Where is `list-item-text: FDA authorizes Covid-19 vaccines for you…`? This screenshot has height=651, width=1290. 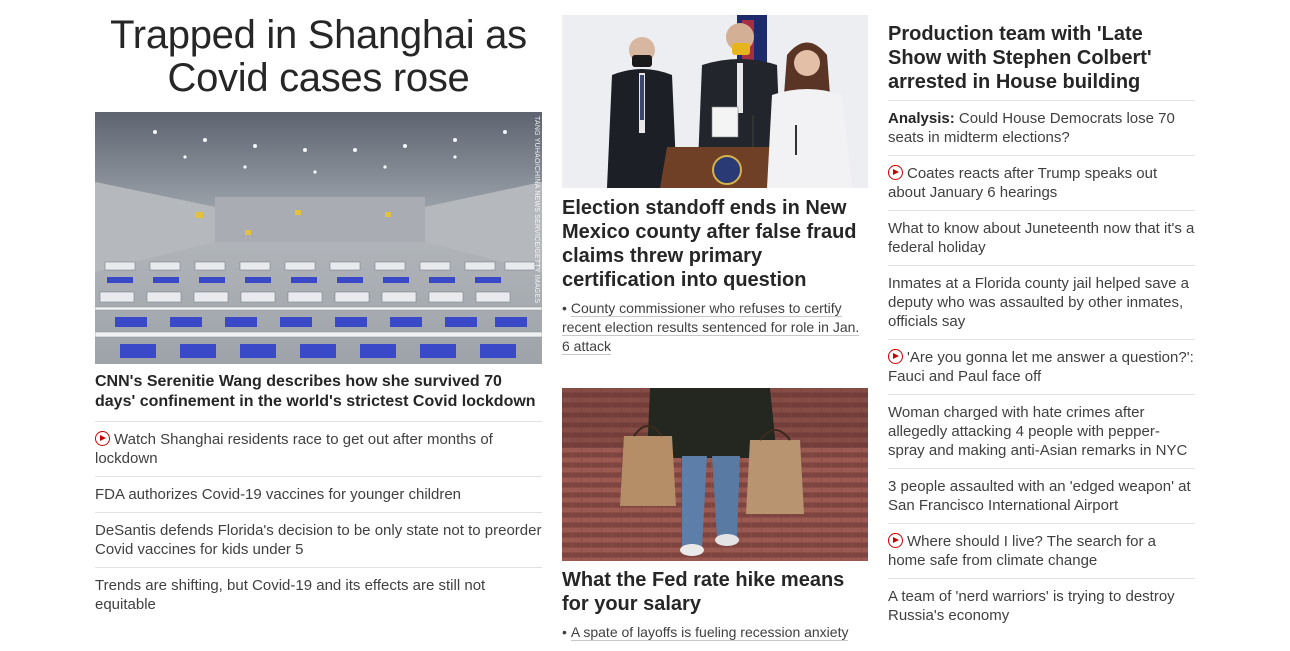
list-item-text: FDA authorizes Covid-19 vaccines for you… is located at coordinates (278, 494).